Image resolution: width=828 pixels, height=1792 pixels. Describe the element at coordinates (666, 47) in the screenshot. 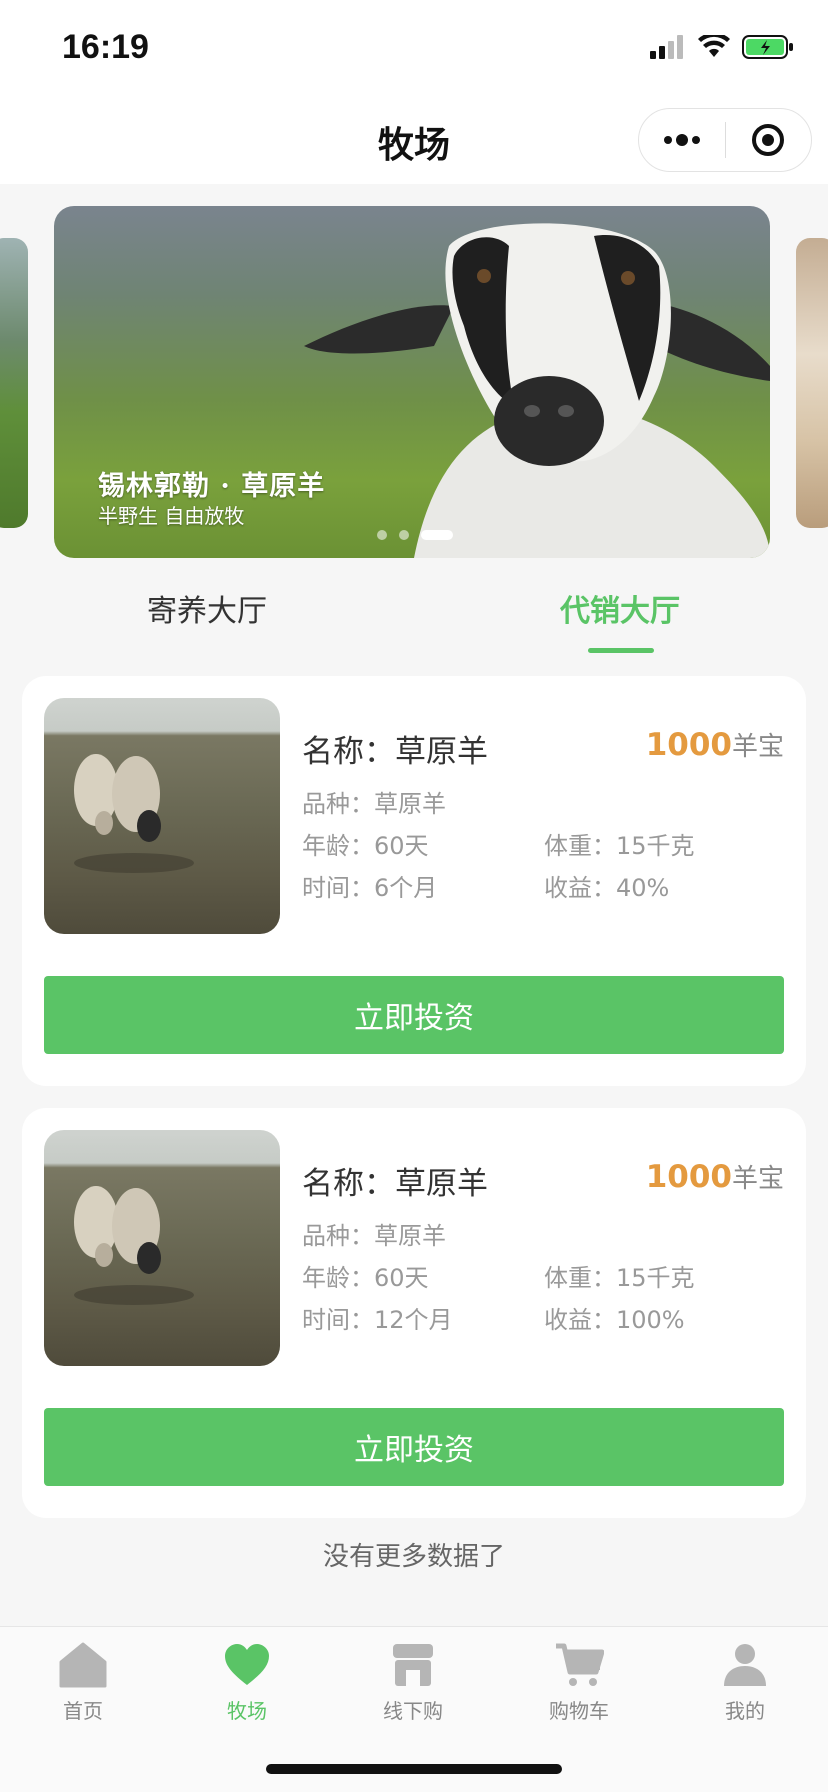

I see `signal-icon` at that location.